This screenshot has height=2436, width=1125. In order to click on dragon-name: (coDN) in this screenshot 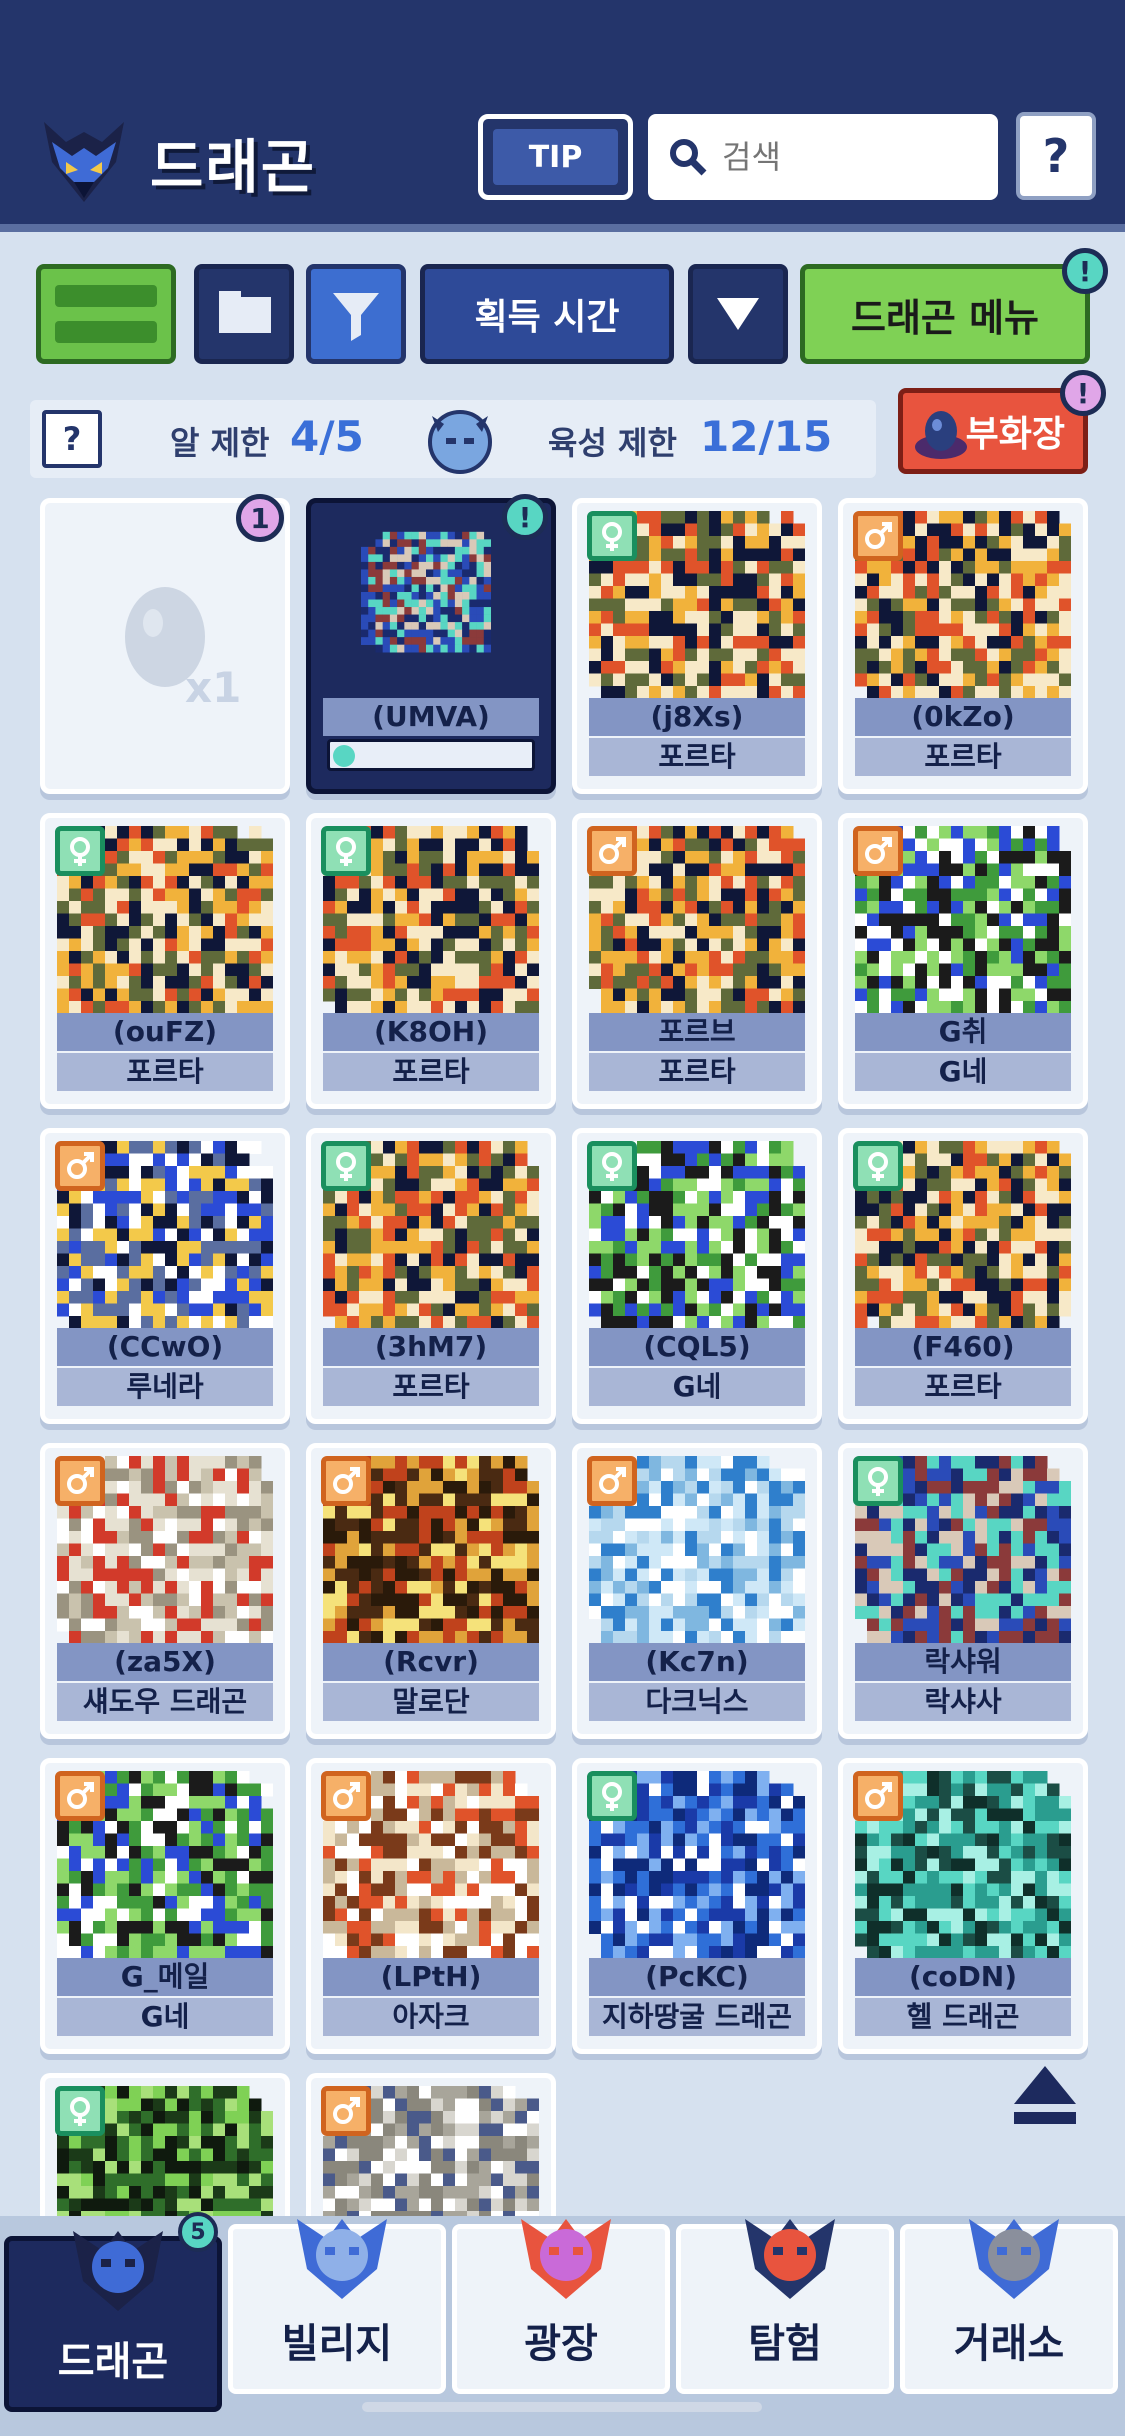, I will do `click(963, 1977)`.